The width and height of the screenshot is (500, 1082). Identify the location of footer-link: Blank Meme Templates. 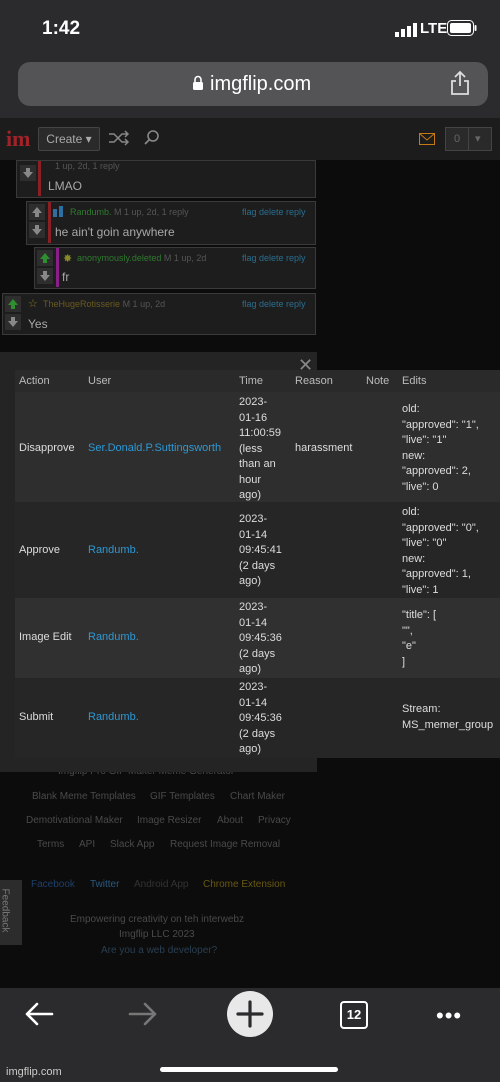
(84, 796).